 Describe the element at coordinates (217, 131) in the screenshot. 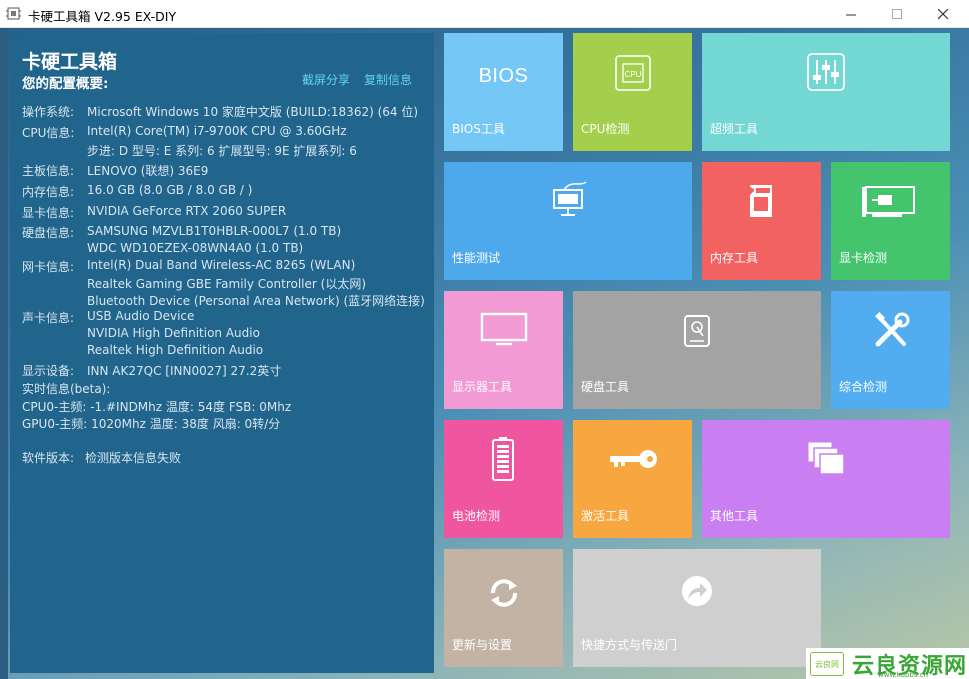

I see `cpu-value: Intel(R) Core(TM) i7-9700K CPU @ 3.60GHz` at that location.